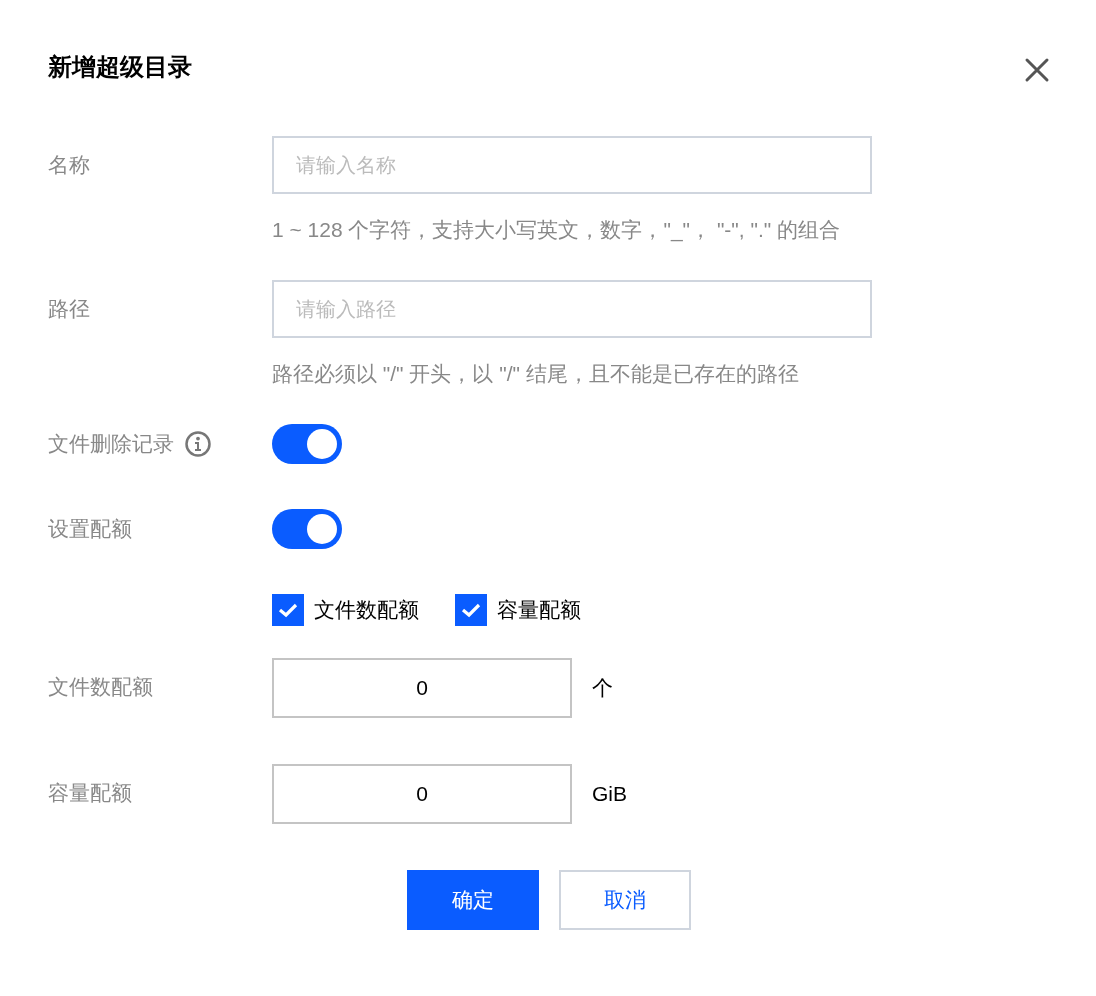 This screenshot has height=996, width=1096. Describe the element at coordinates (69, 165) in the screenshot. I see `field-label: 名称` at that location.